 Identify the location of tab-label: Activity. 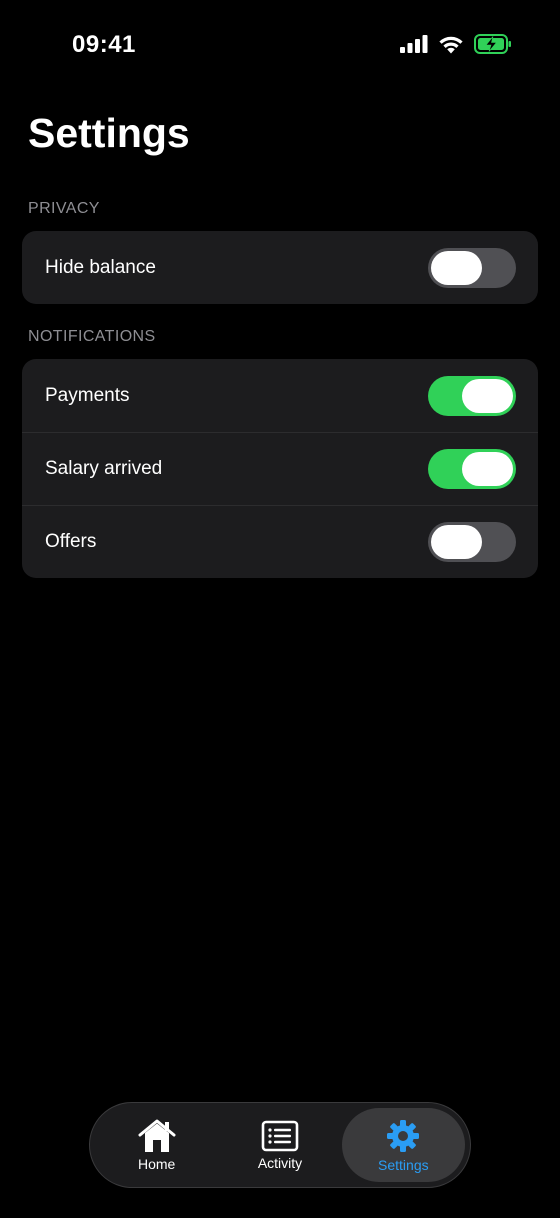
(280, 1162).